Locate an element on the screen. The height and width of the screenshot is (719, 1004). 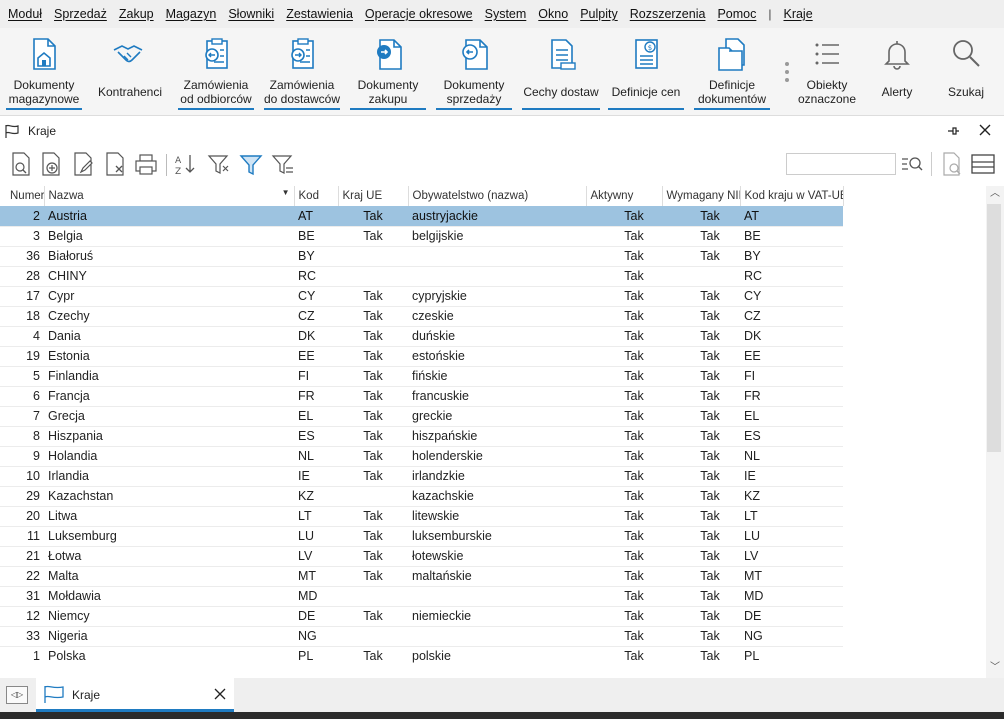
cell-kod-vat-ue: BY is located at coordinates (791, 256).